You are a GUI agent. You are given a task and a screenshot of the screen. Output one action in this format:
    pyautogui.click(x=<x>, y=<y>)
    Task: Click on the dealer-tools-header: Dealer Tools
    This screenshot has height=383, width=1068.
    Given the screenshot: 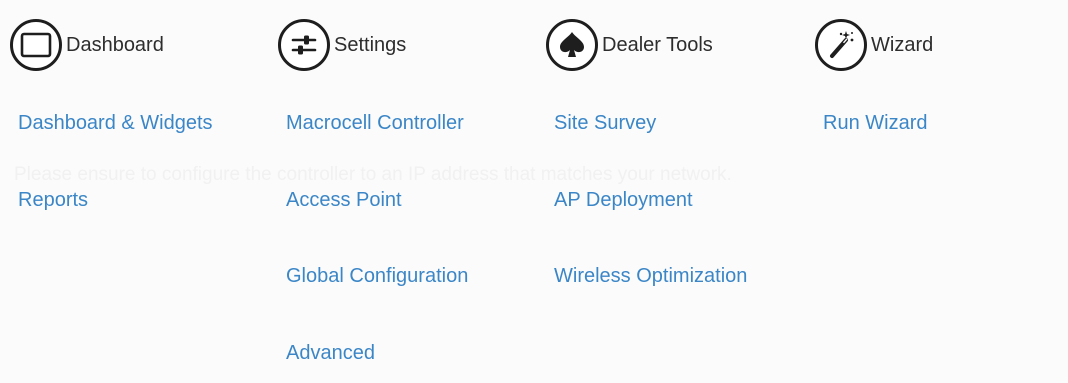 What is the action you would take?
    pyautogui.click(x=629, y=45)
    